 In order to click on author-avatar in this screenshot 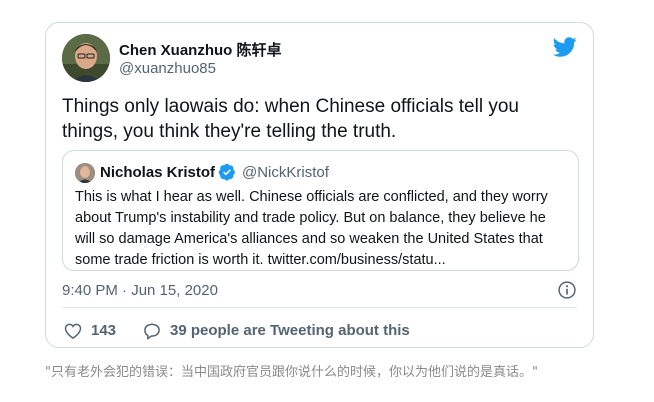, I will do `click(86, 58)`.